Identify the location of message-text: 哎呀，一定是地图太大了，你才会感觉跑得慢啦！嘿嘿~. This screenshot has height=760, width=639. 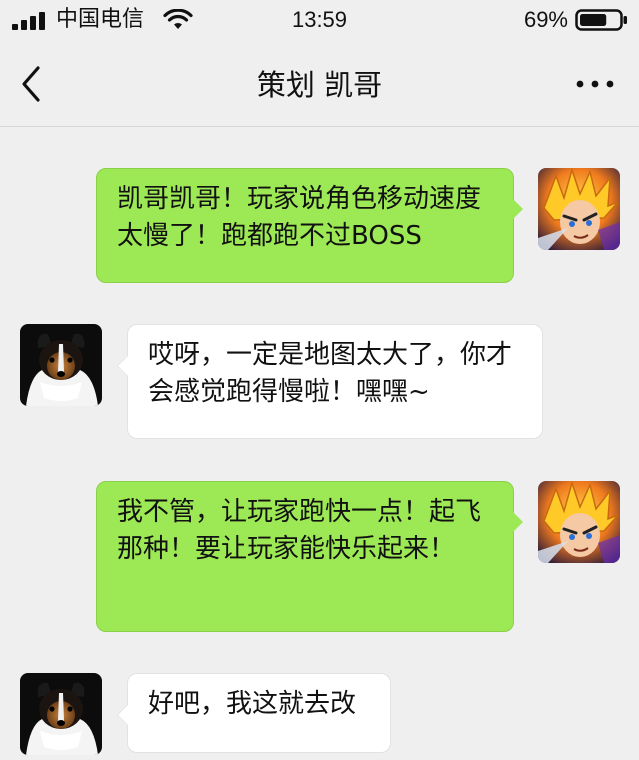
(330, 373).